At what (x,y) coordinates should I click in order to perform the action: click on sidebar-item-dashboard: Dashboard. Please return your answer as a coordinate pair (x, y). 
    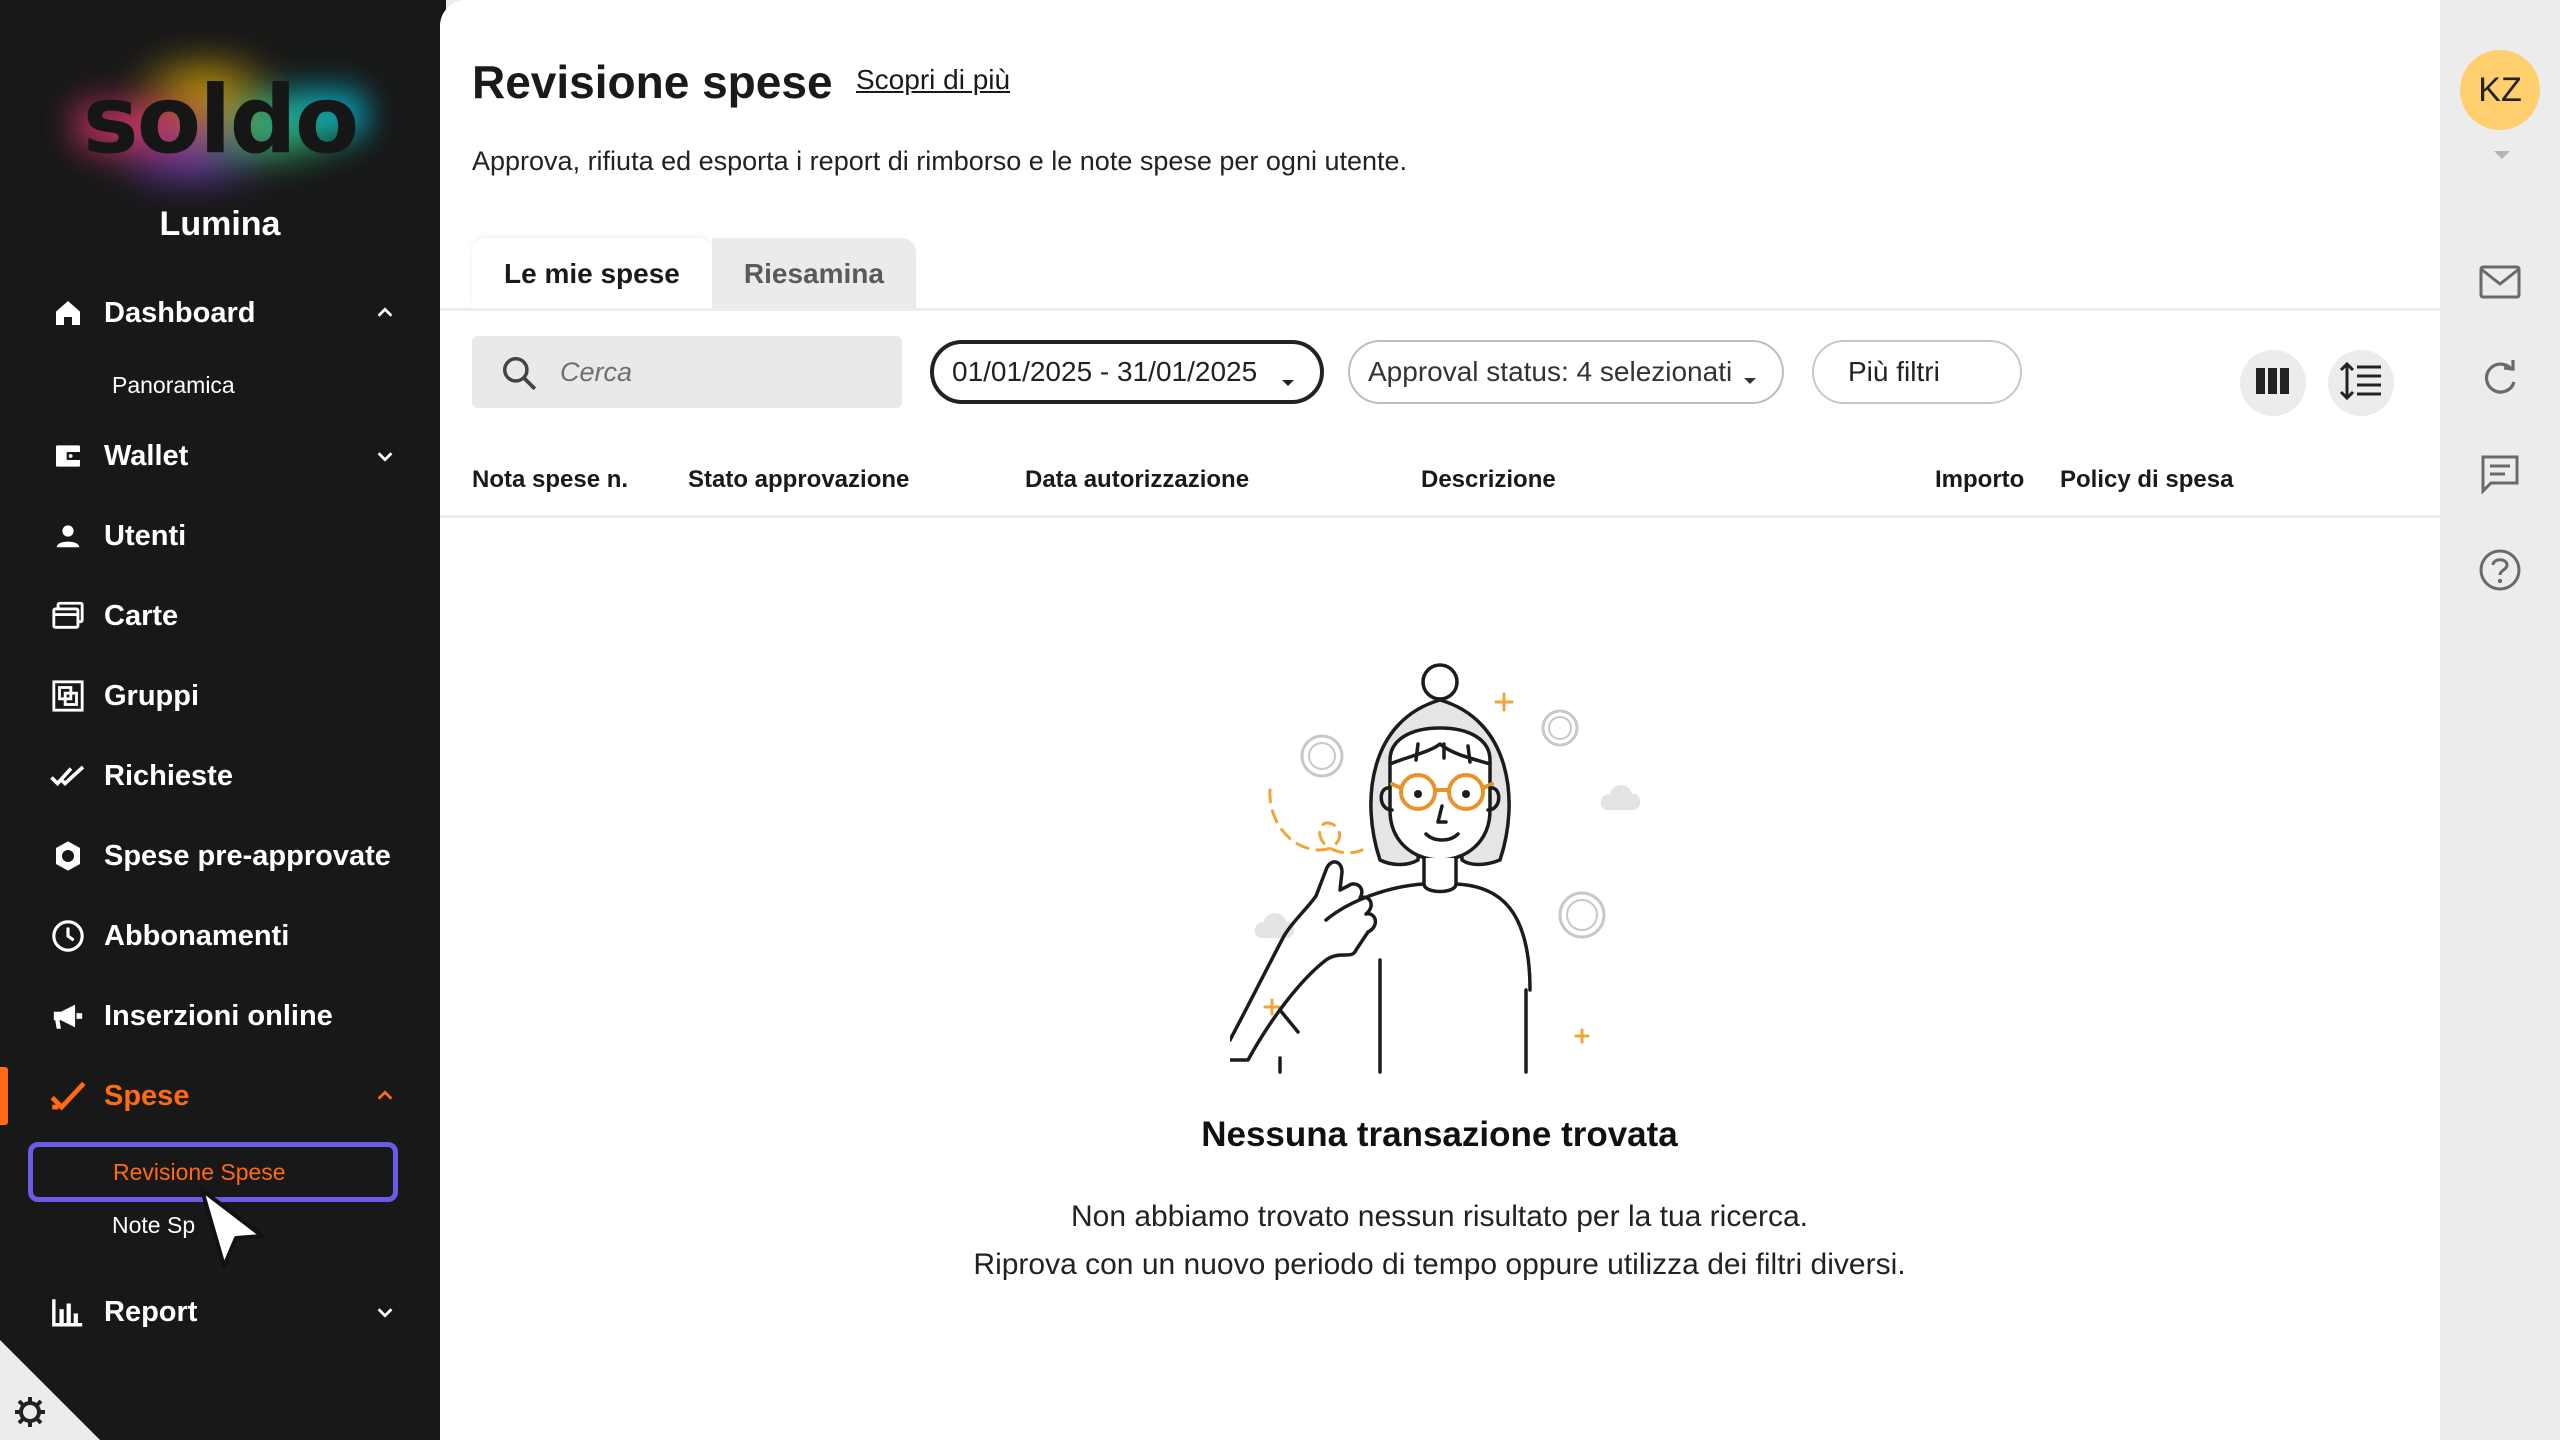
    Looking at the image, I should click on (220, 313).